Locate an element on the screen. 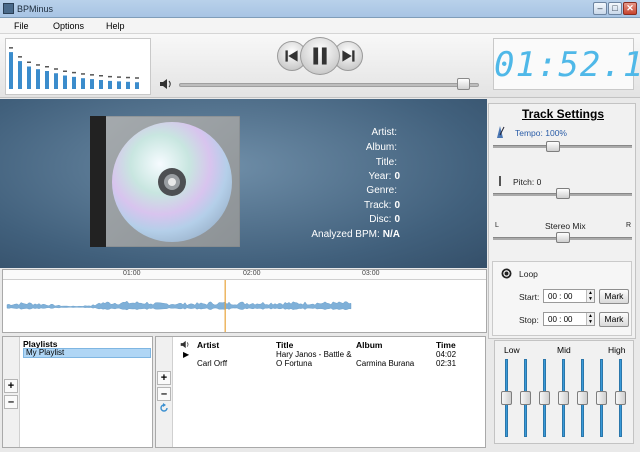 The width and height of the screenshot is (640, 452). playlists-panel: + – Playlists My Playlist is located at coordinates (77, 392).